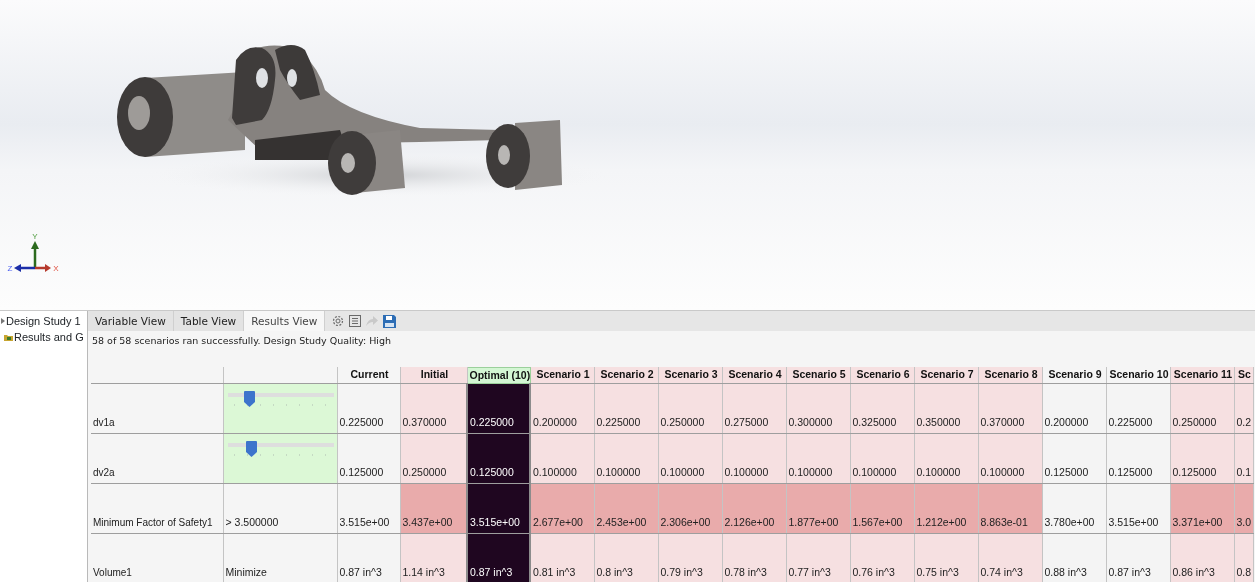 Image resolution: width=1255 pixels, height=582 pixels. What do you see at coordinates (157, 508) in the screenshot?
I see `row-label: Minimum Factor of Safety1` at bounding box center [157, 508].